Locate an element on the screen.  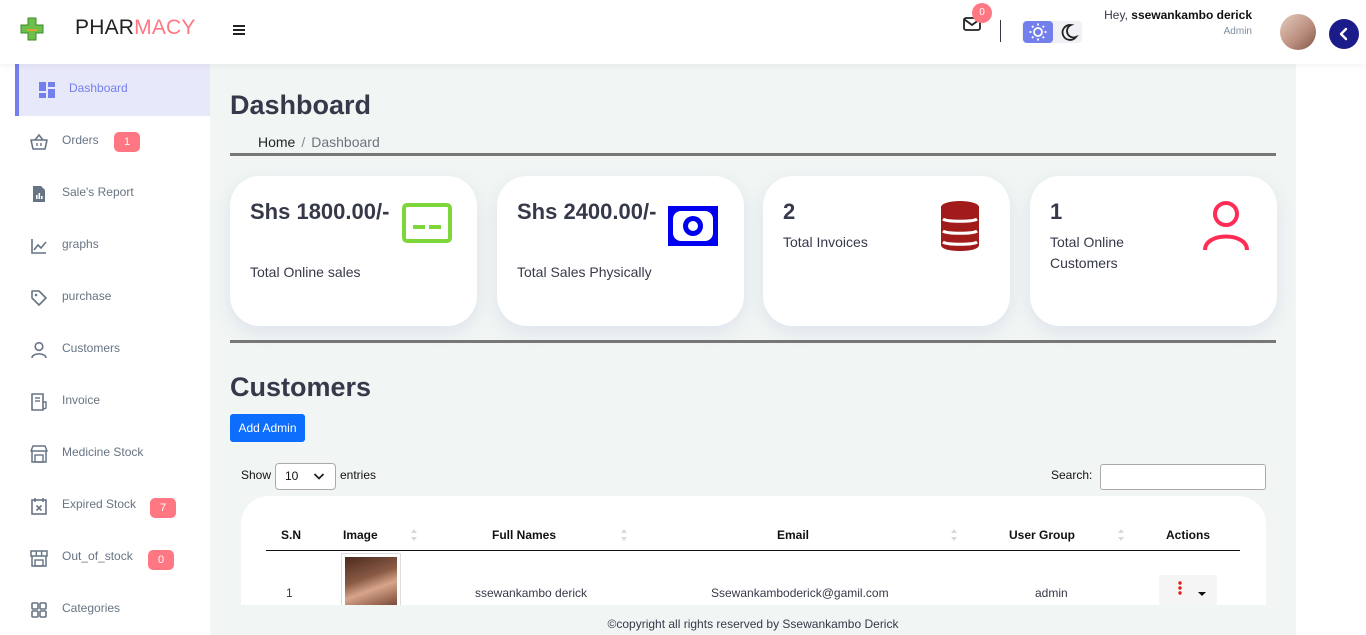
mail-count-badge: 0 is located at coordinates (982, 13).